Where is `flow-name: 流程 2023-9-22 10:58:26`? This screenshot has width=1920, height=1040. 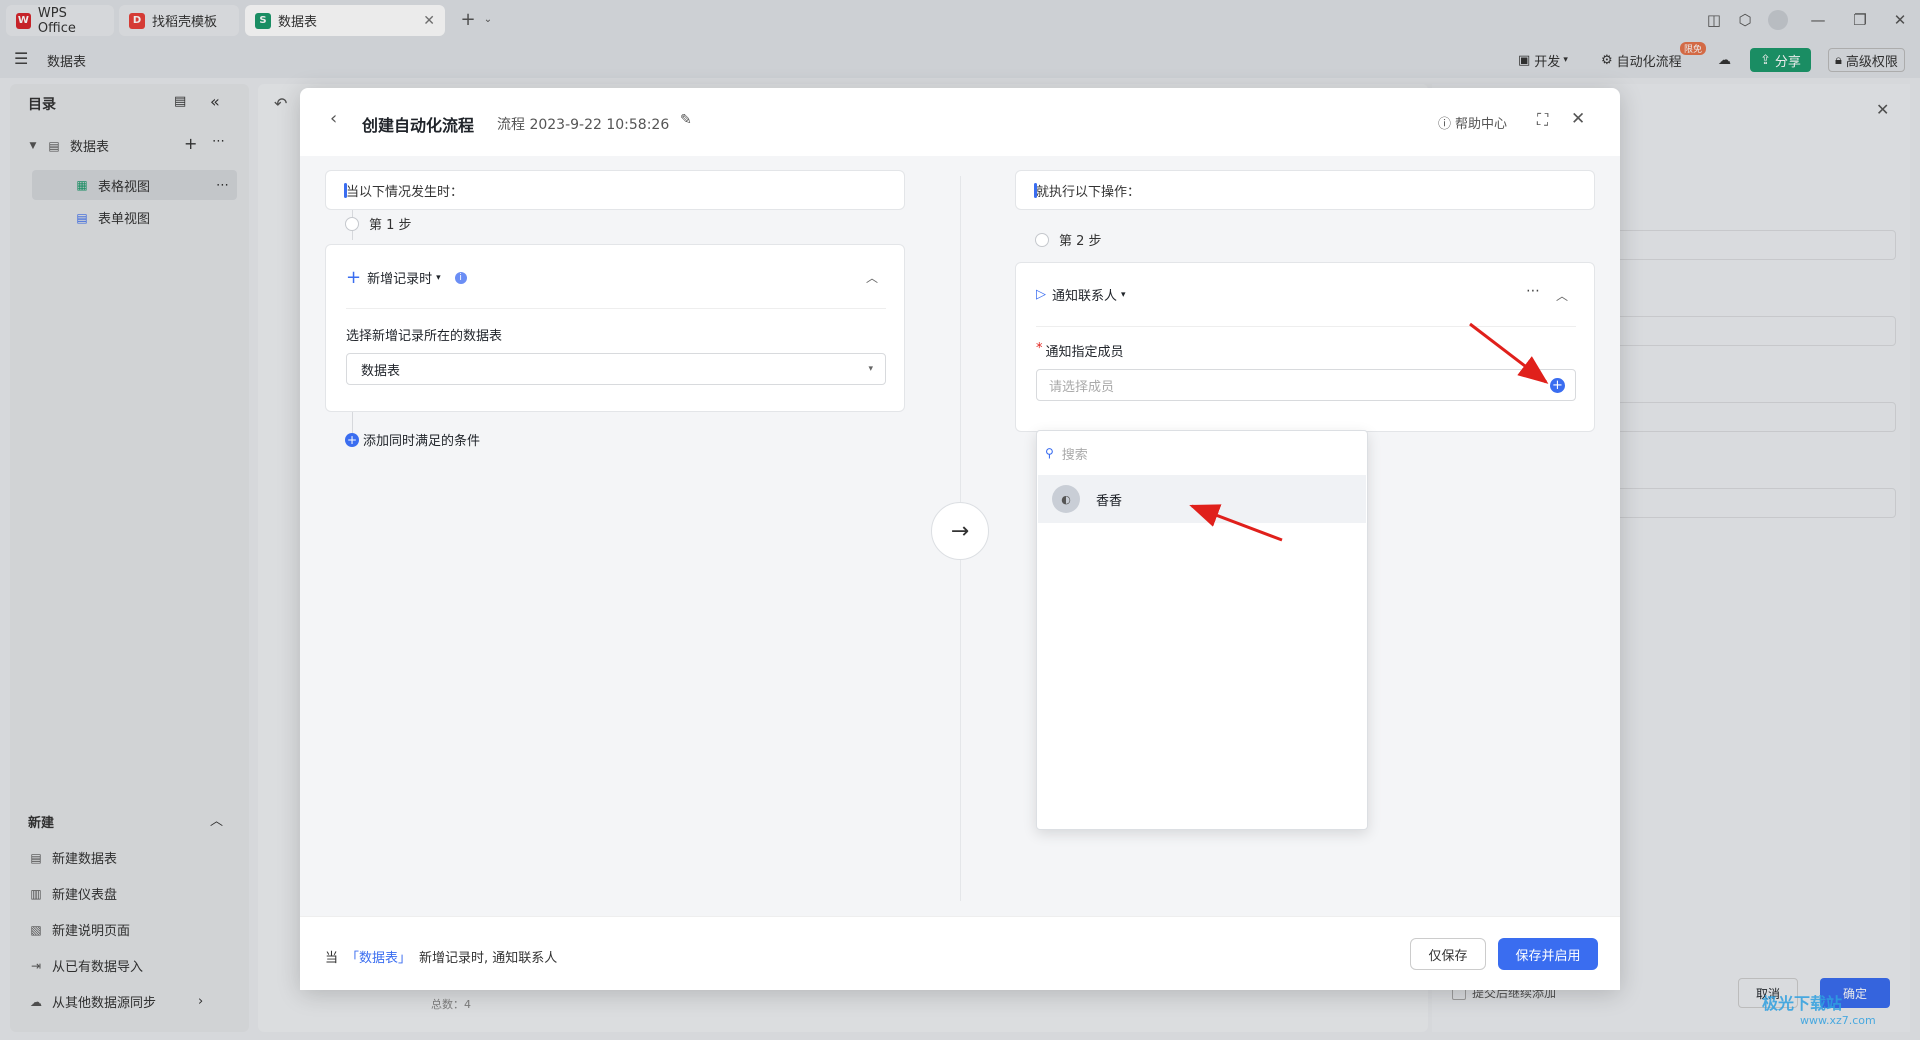
flow-name: 流程 2023-9-22 10:58:26 is located at coordinates (583, 125).